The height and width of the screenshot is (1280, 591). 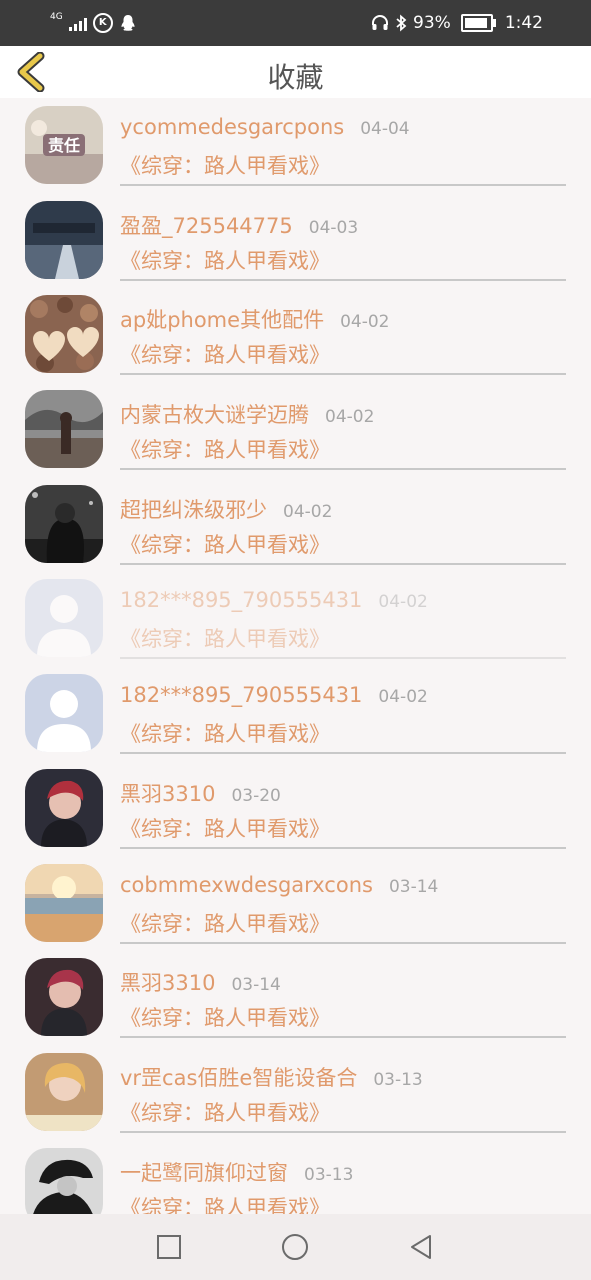 I want to click on photo-avatar-icon: 责任, so click(x=64, y=145).